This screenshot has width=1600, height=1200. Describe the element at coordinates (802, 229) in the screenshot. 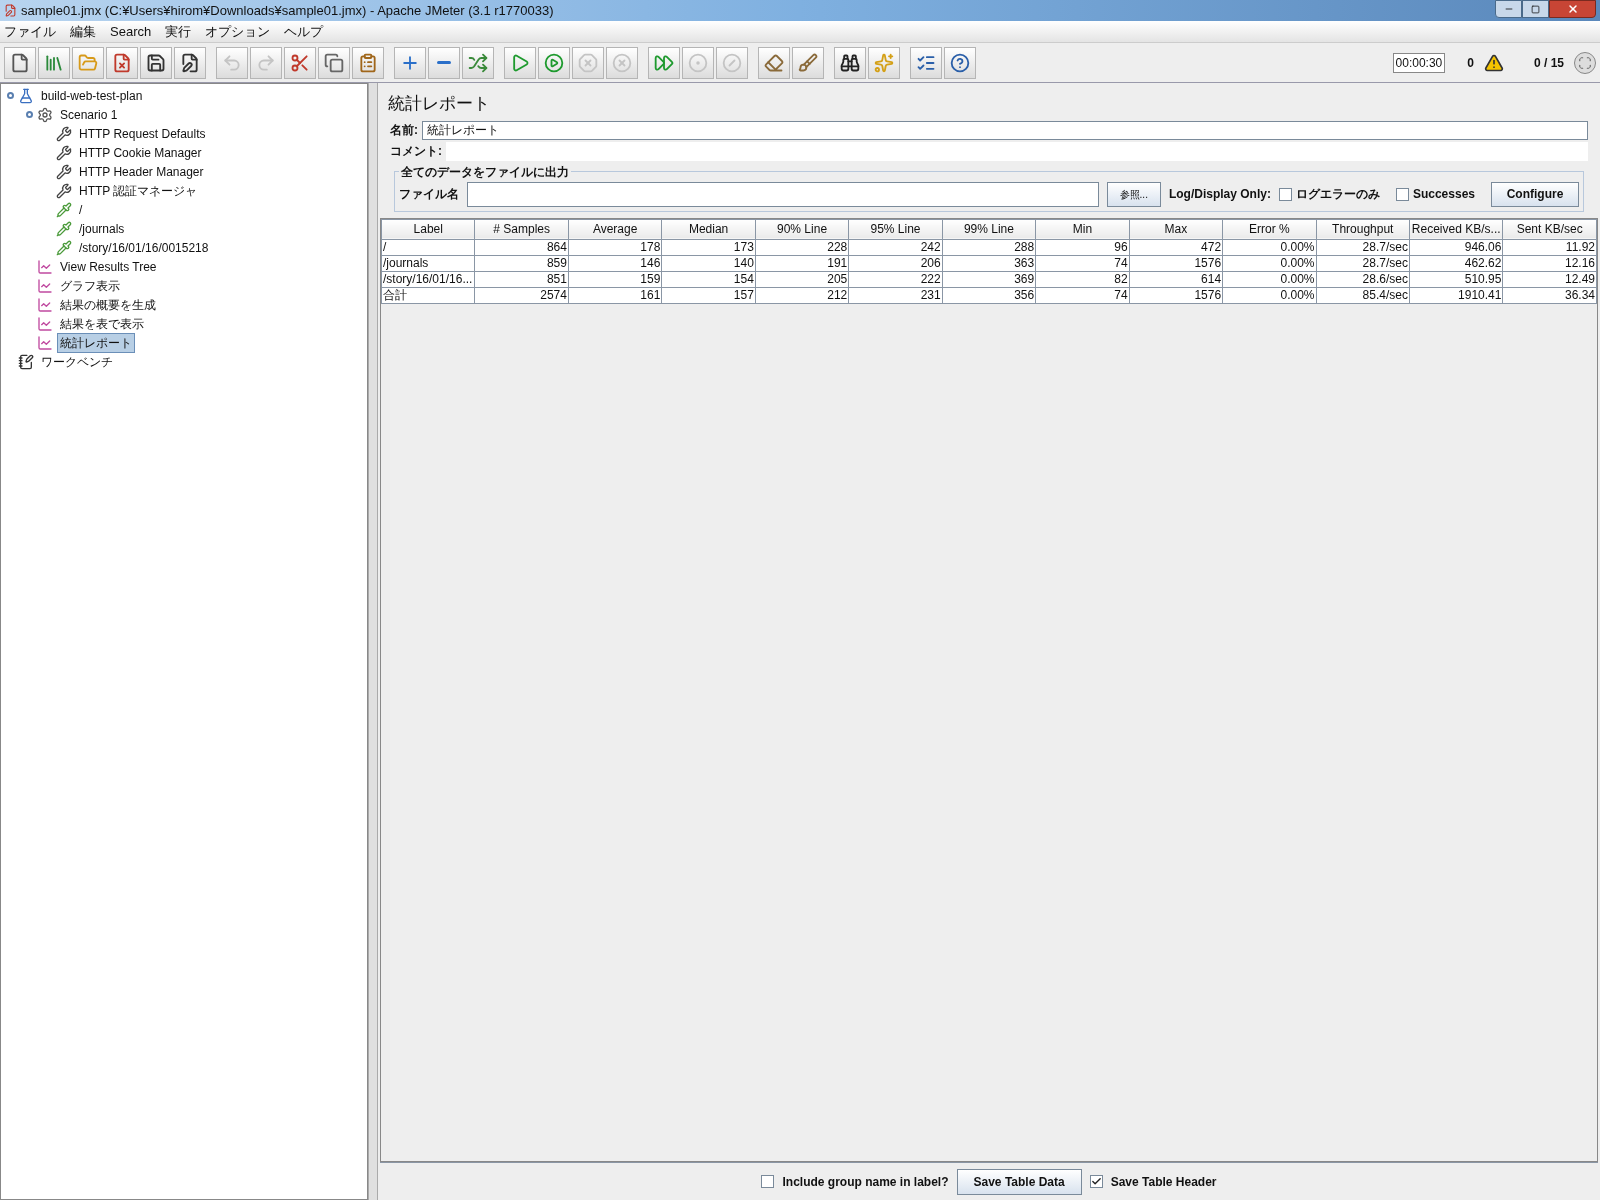

I see `column-header: 90% Line` at that location.